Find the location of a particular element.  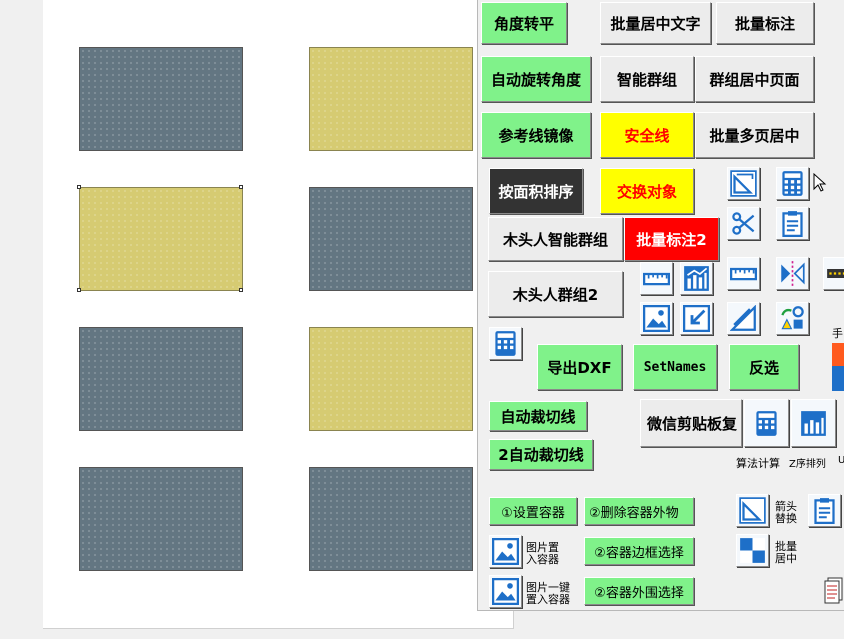

batch-multipage-center-button: 批量多页居中 is located at coordinates (754, 135).